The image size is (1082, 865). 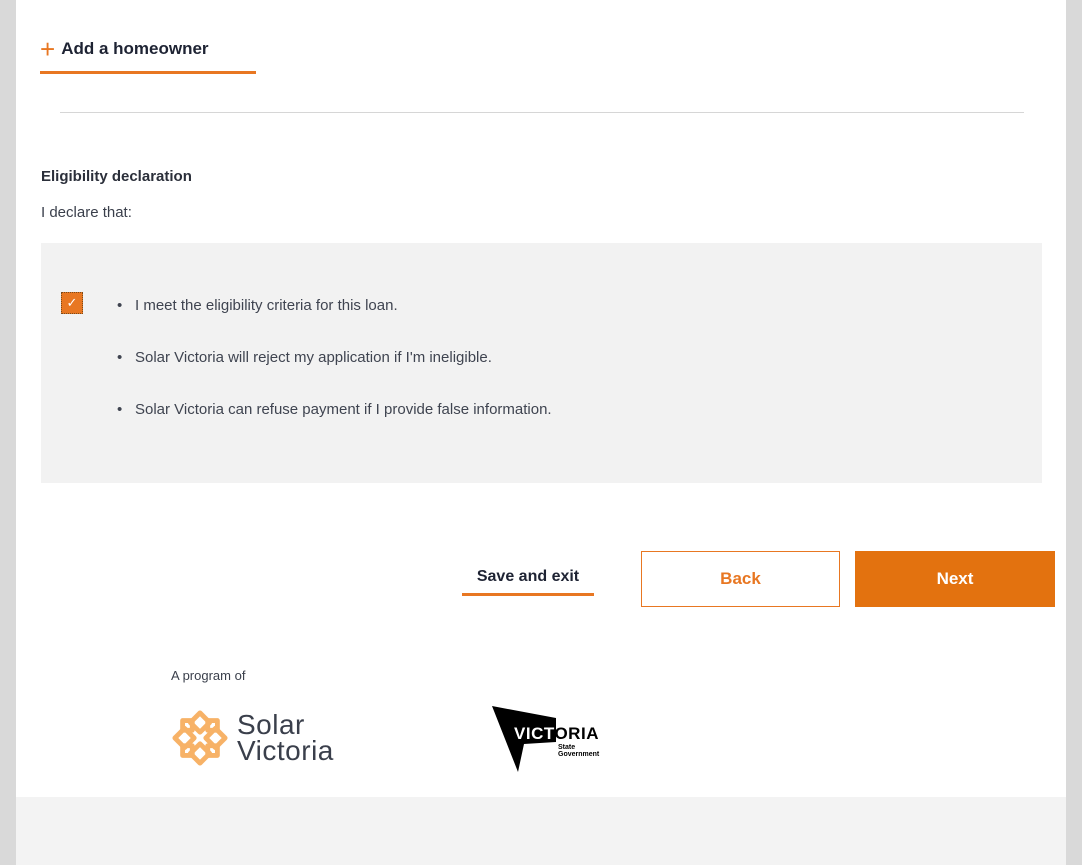 I want to click on victoria-state-government-logo: VICTORIA State Government, so click(x=550, y=739).